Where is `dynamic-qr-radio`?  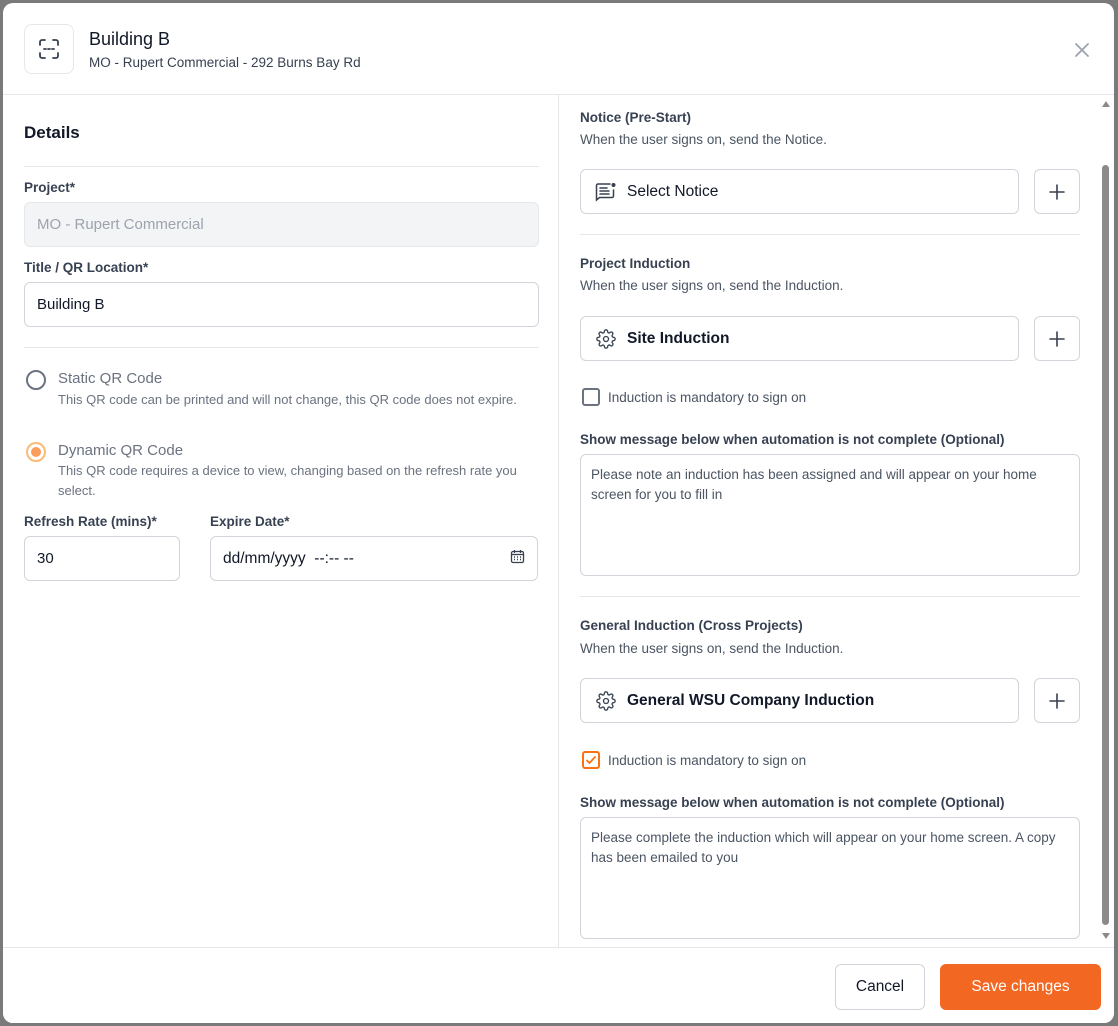
dynamic-qr-radio is located at coordinates (36, 452).